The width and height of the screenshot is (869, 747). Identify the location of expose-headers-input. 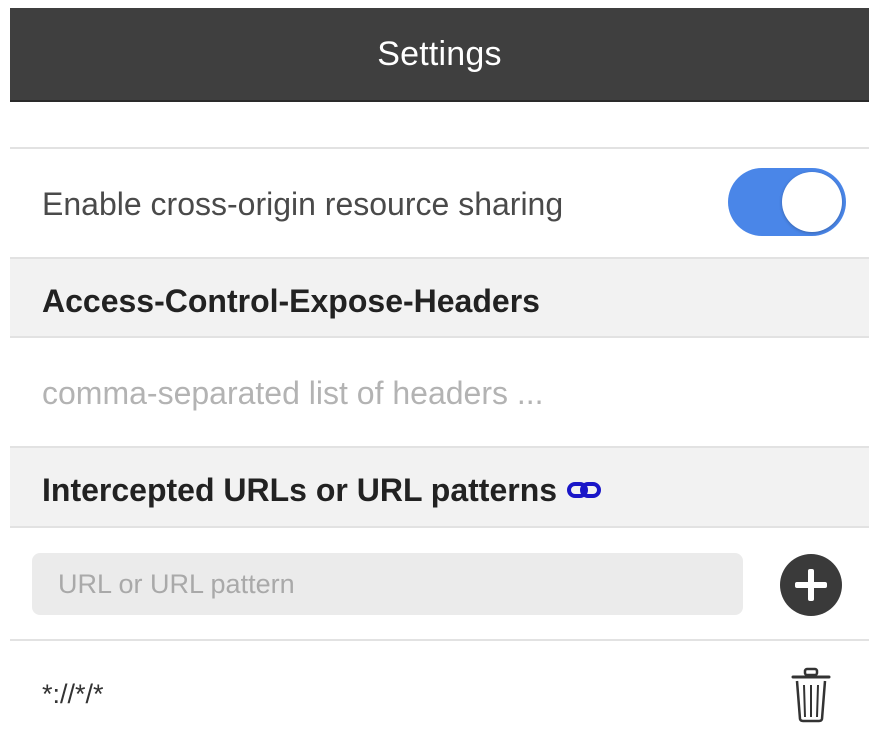
(432, 393).